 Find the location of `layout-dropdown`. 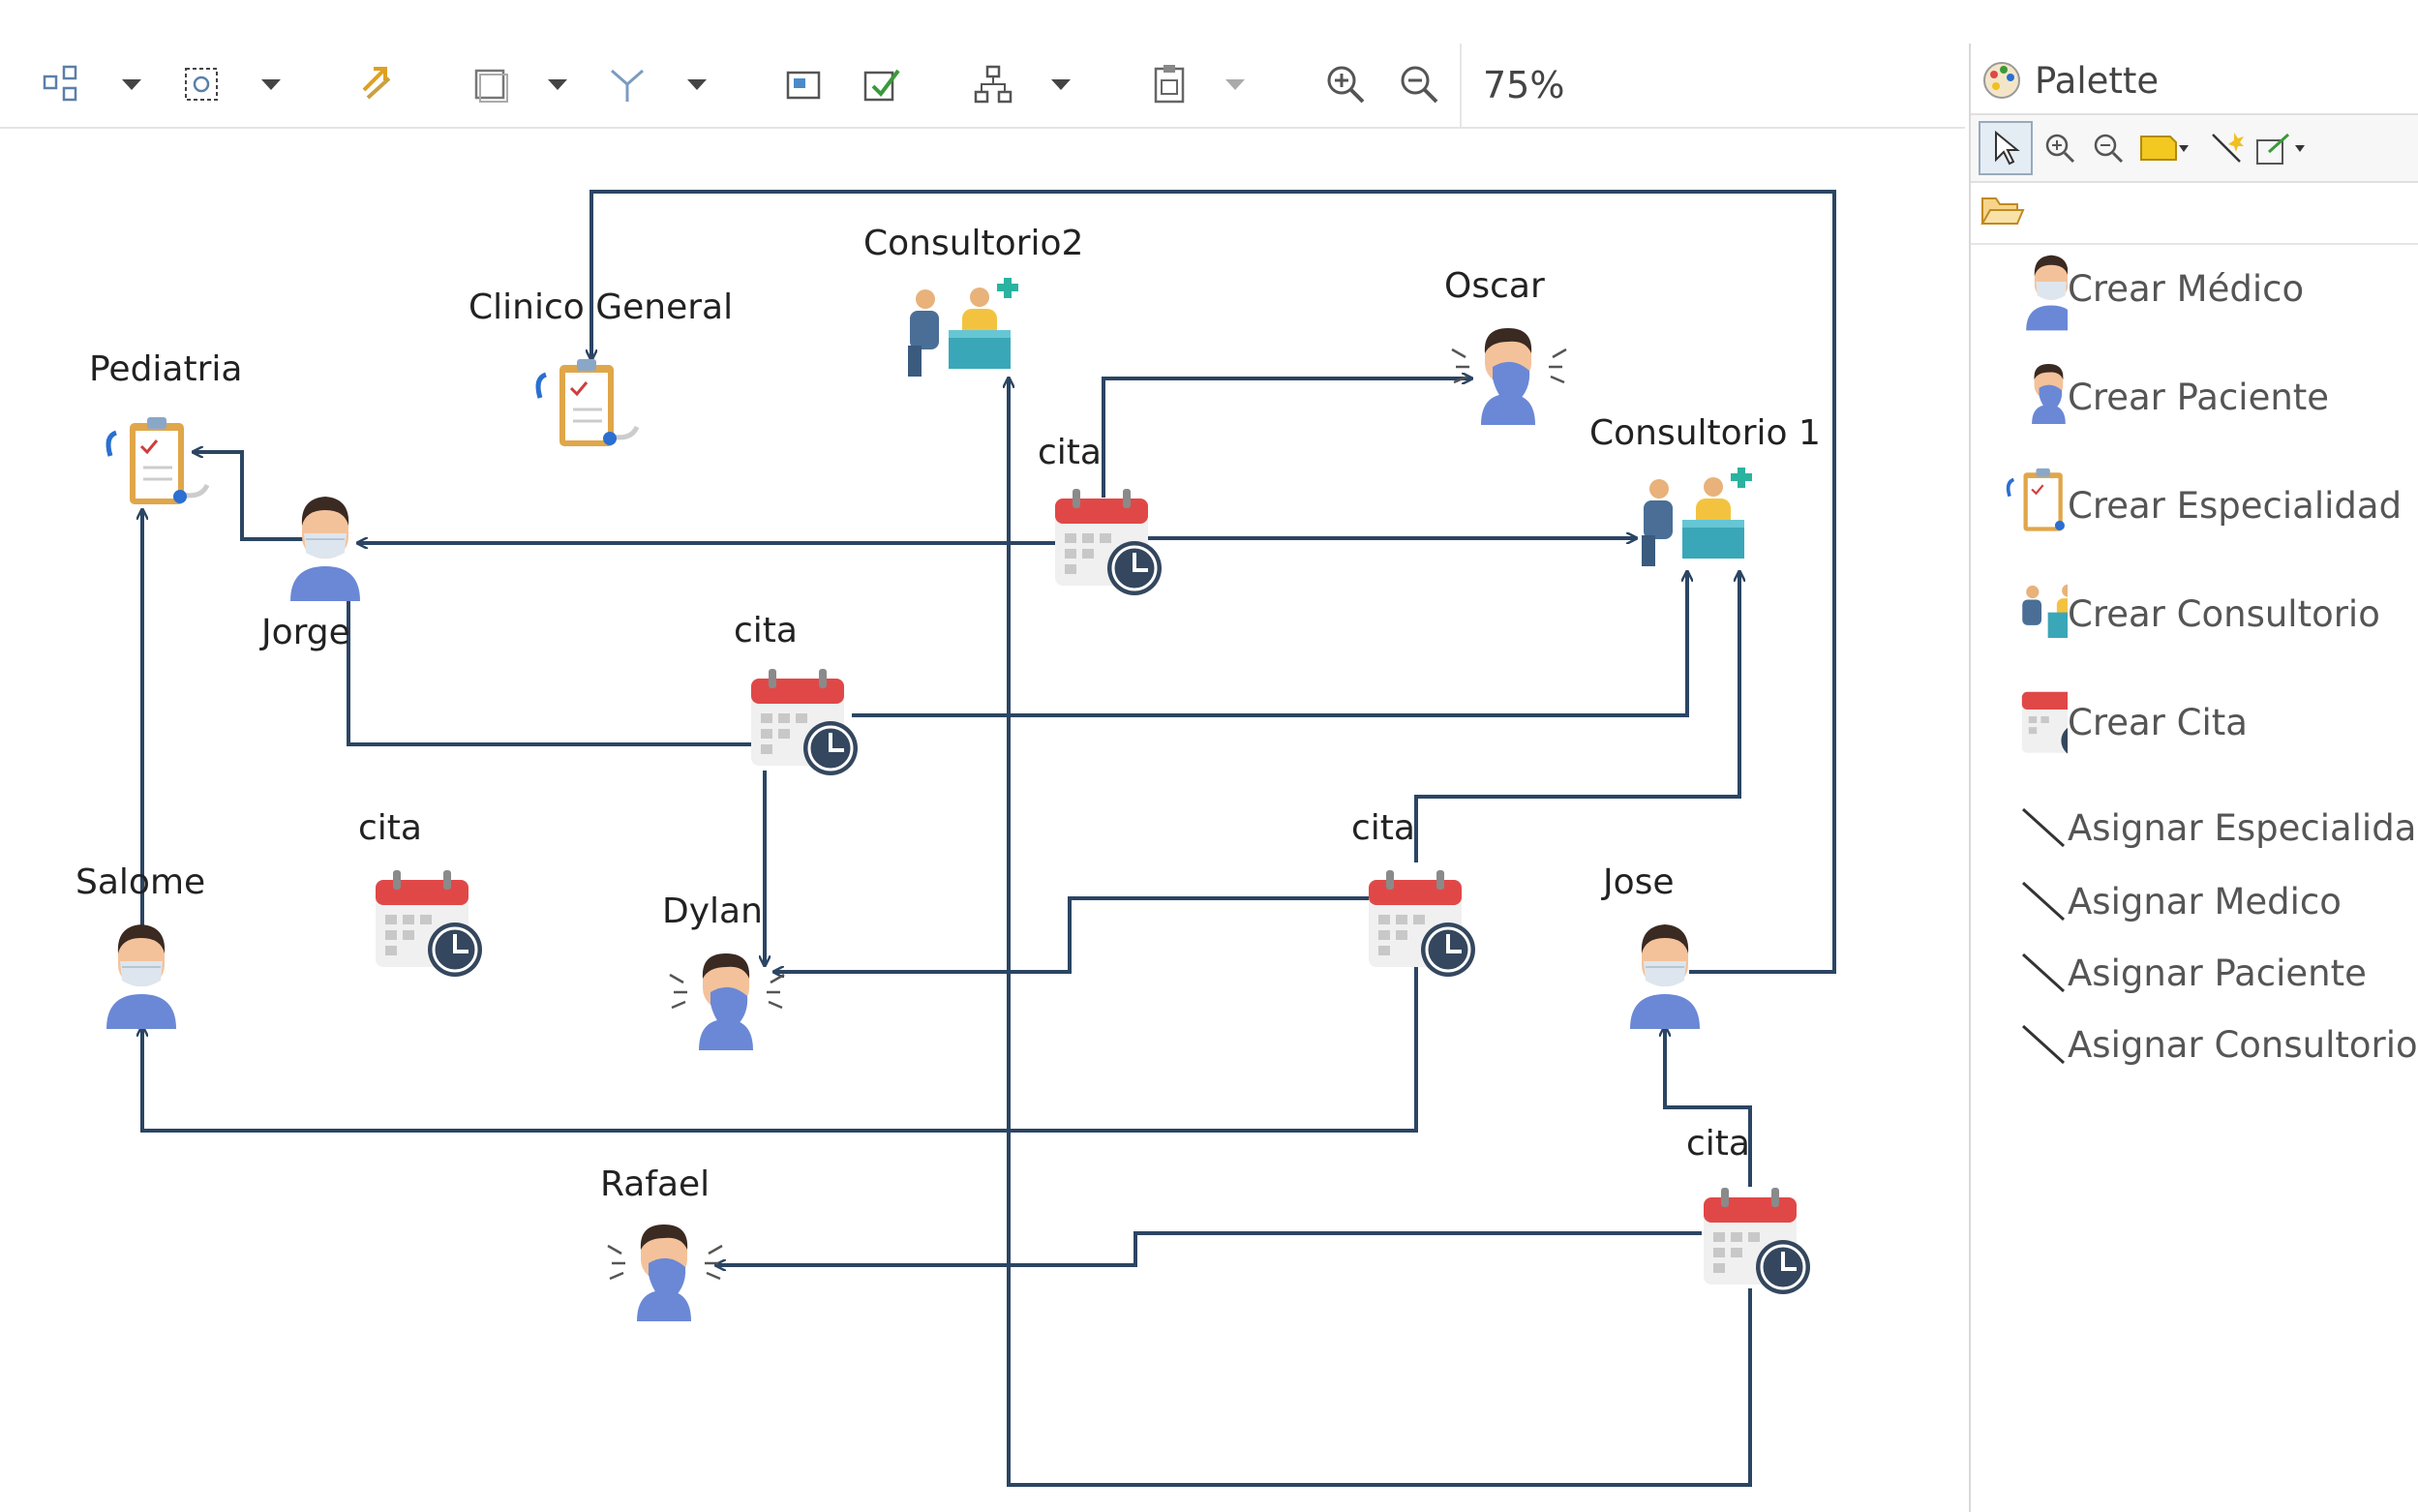

layout-dropdown is located at coordinates (1060, 84).